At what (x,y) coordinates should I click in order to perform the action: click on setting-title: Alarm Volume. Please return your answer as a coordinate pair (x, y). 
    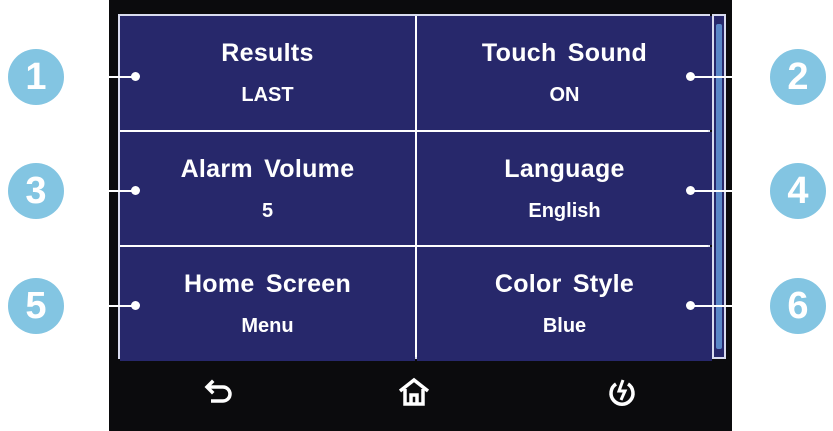
    Looking at the image, I should click on (267, 168).